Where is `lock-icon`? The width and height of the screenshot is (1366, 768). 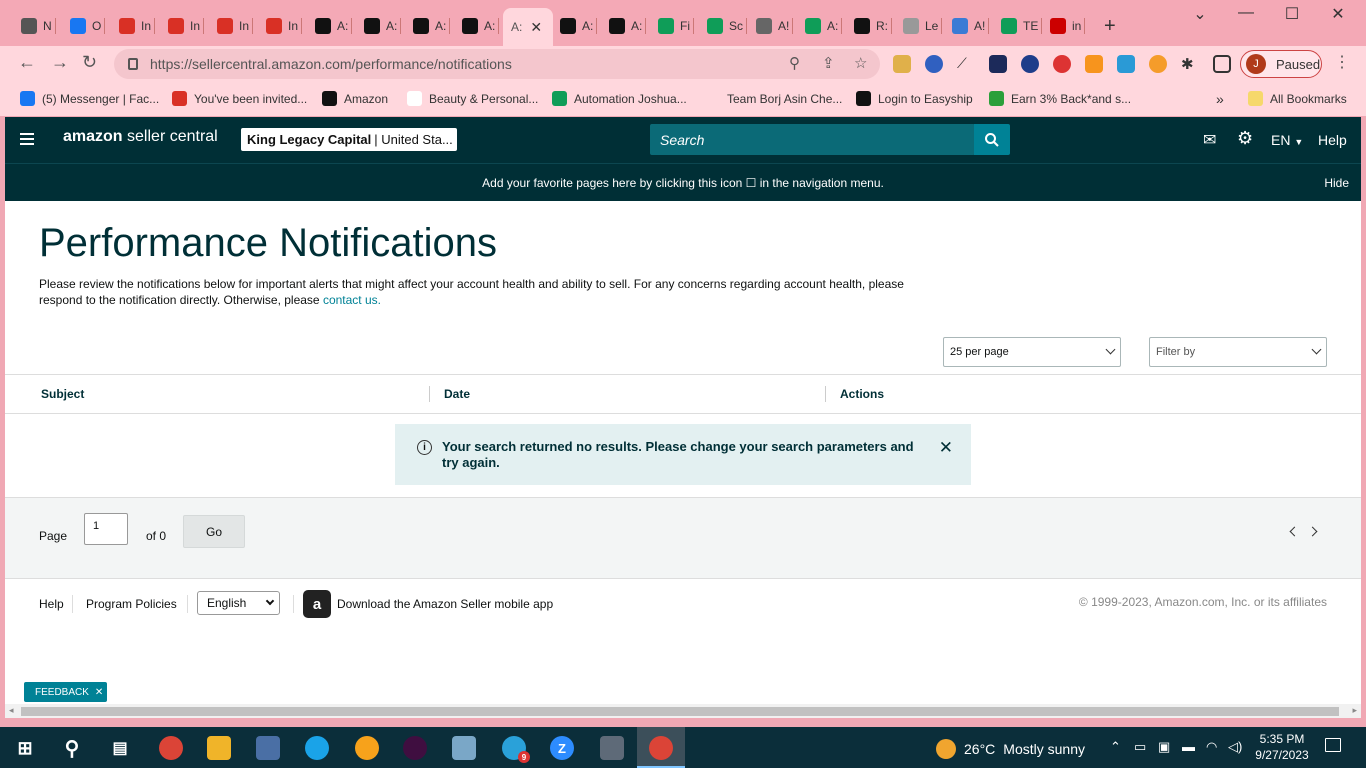 lock-icon is located at coordinates (133, 64).